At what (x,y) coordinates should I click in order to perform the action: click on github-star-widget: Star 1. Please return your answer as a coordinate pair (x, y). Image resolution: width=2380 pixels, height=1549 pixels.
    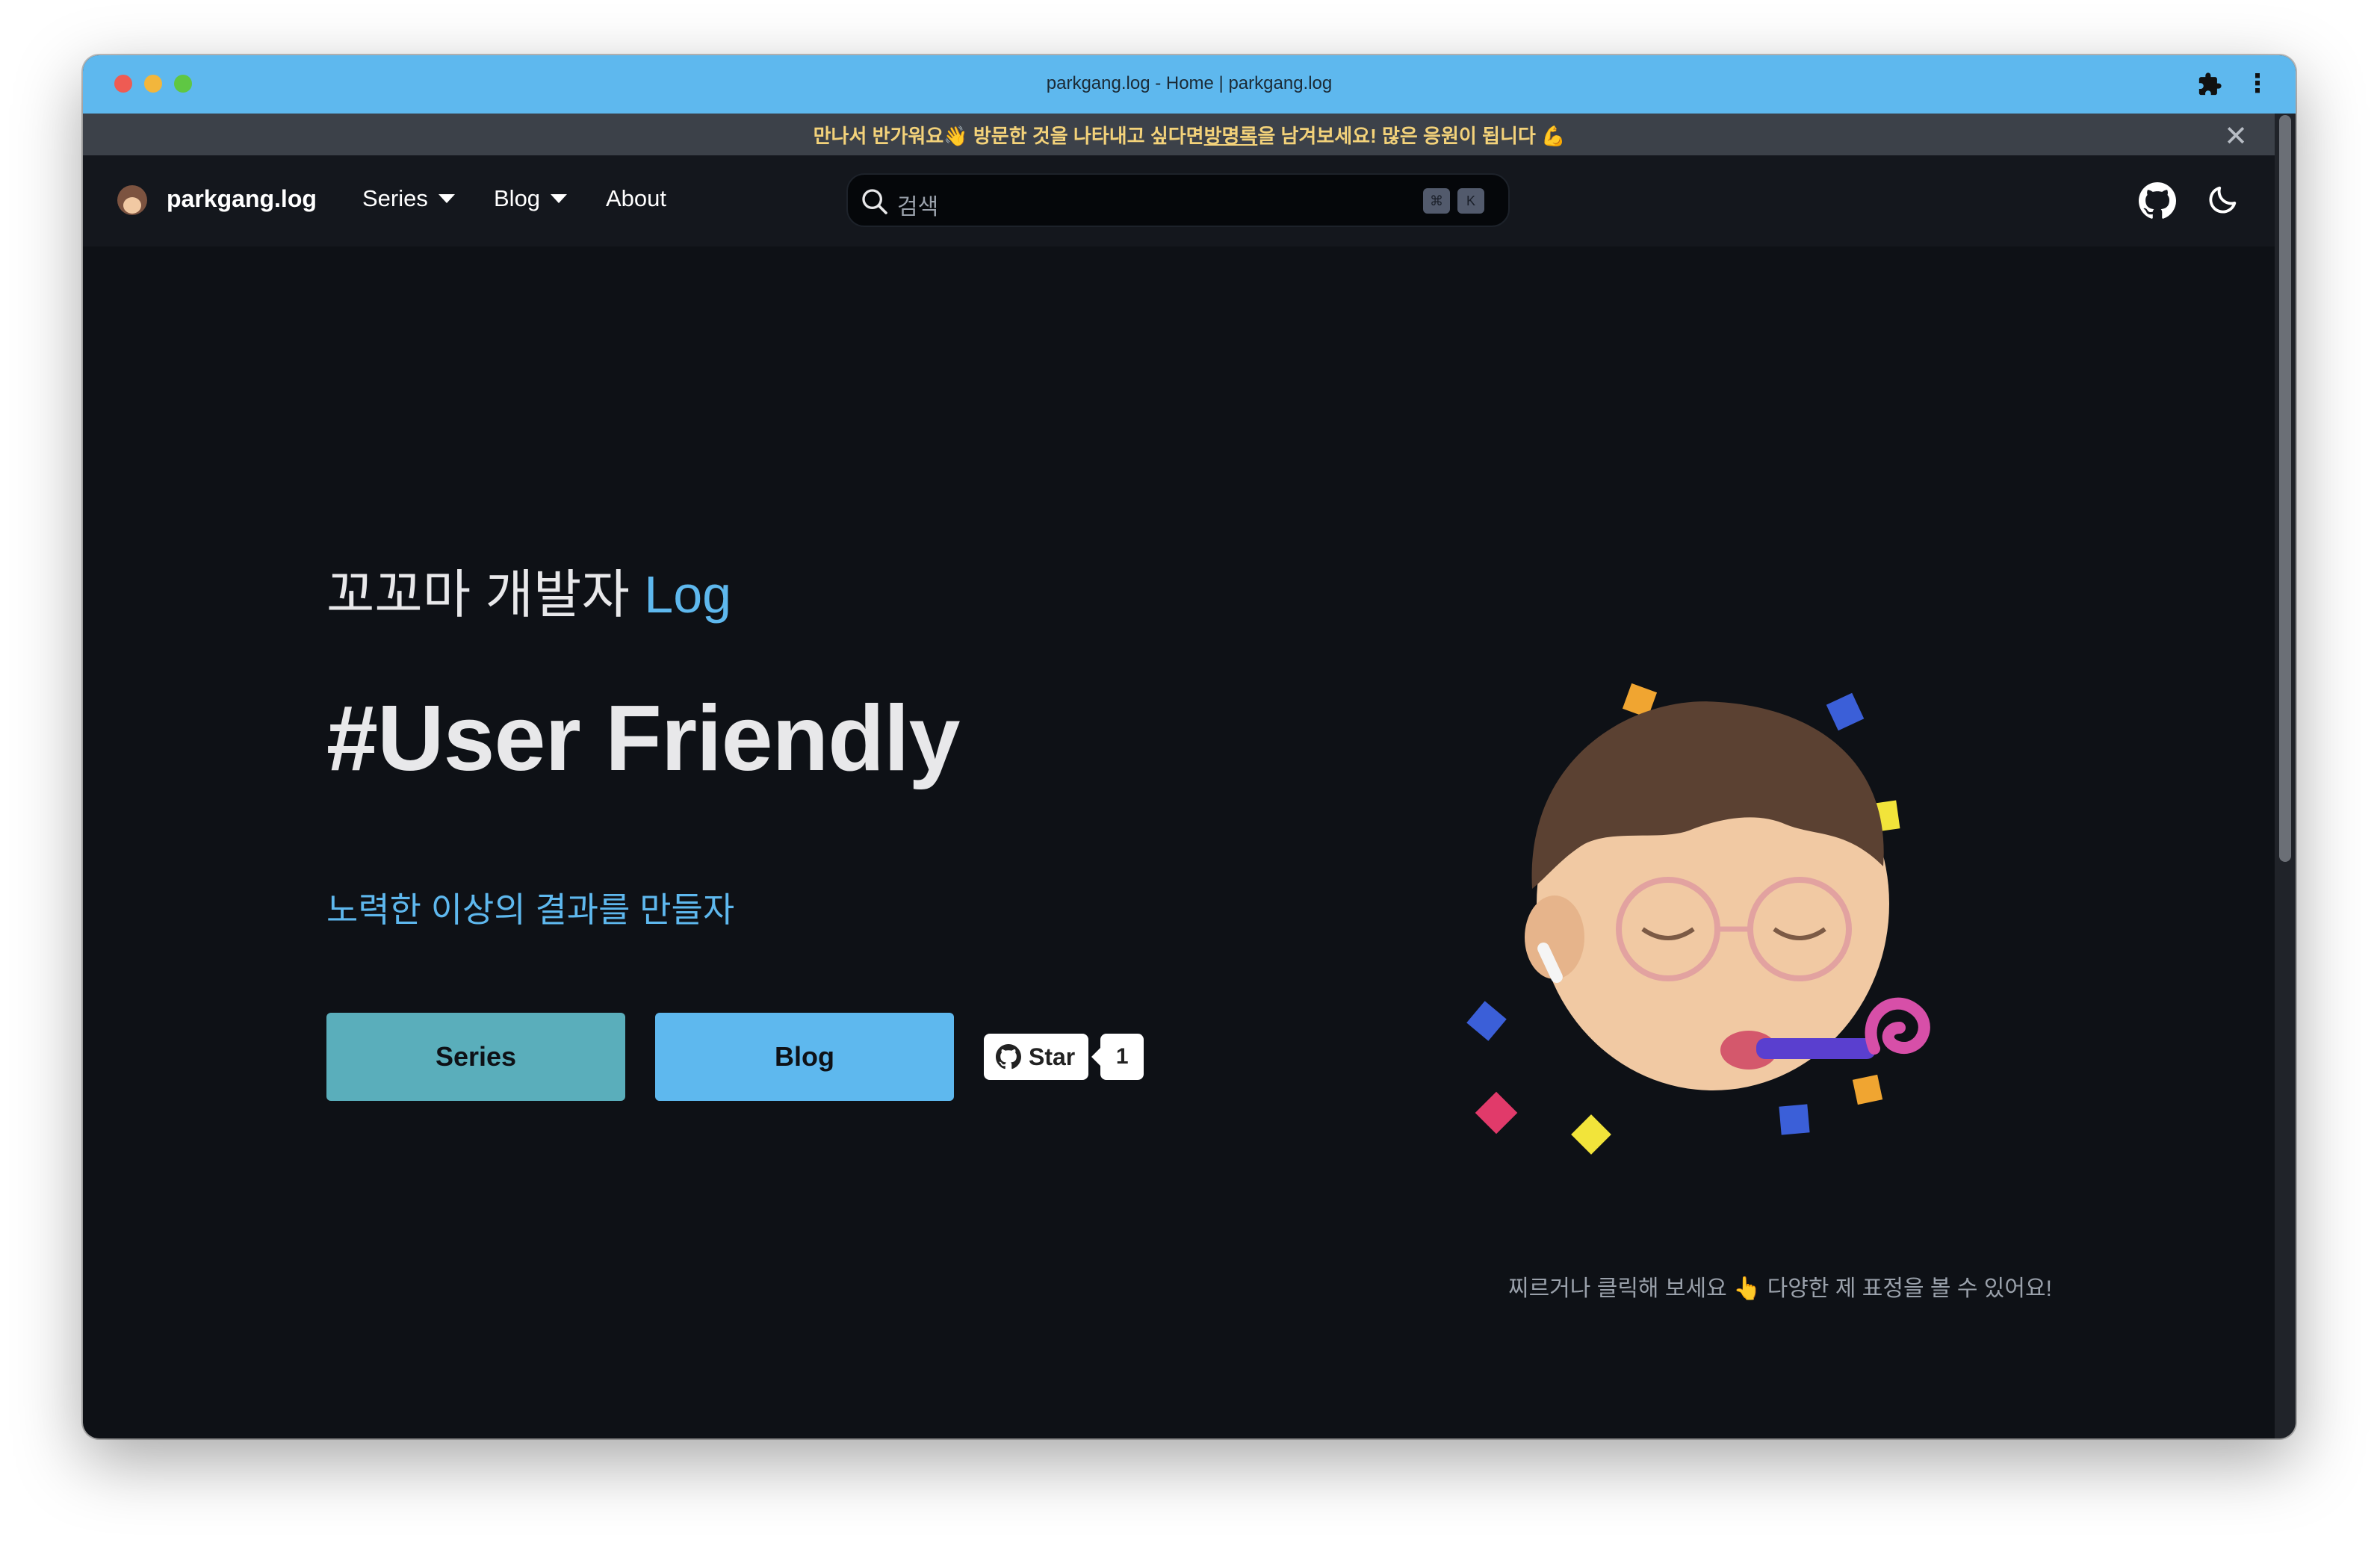
    Looking at the image, I should click on (1064, 1057).